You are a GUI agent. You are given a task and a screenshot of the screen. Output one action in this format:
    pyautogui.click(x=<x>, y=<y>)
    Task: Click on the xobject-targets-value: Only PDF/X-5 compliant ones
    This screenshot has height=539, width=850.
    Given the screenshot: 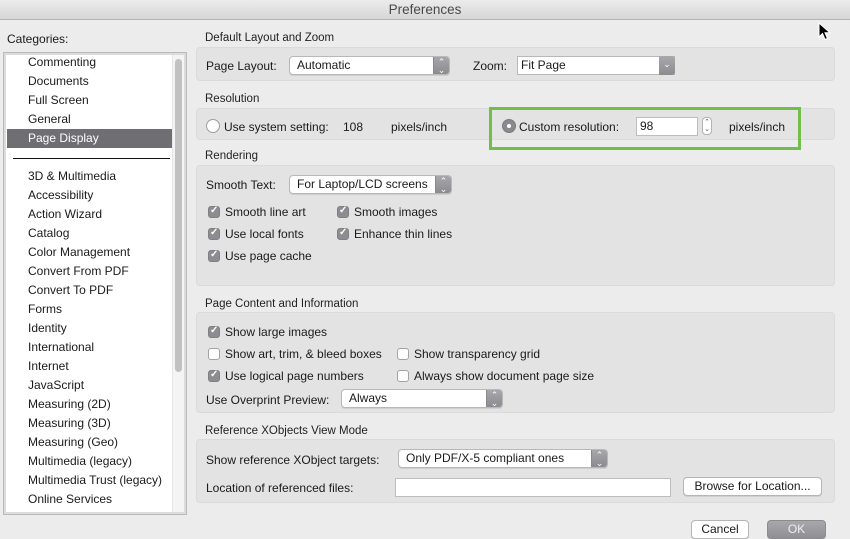 What is the action you would take?
    pyautogui.click(x=485, y=458)
    